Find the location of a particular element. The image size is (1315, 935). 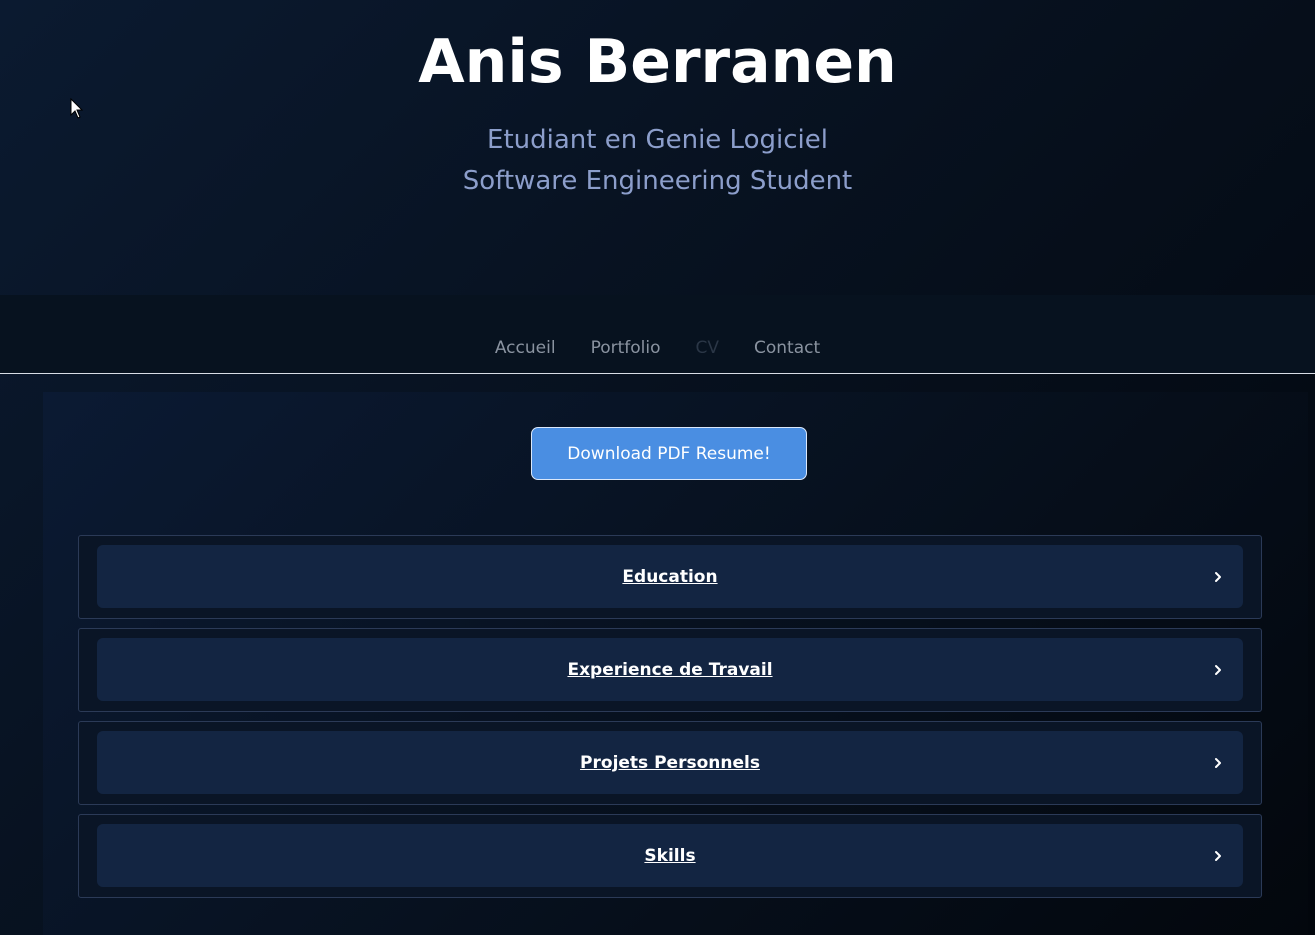

section-title: Education is located at coordinates (670, 576).